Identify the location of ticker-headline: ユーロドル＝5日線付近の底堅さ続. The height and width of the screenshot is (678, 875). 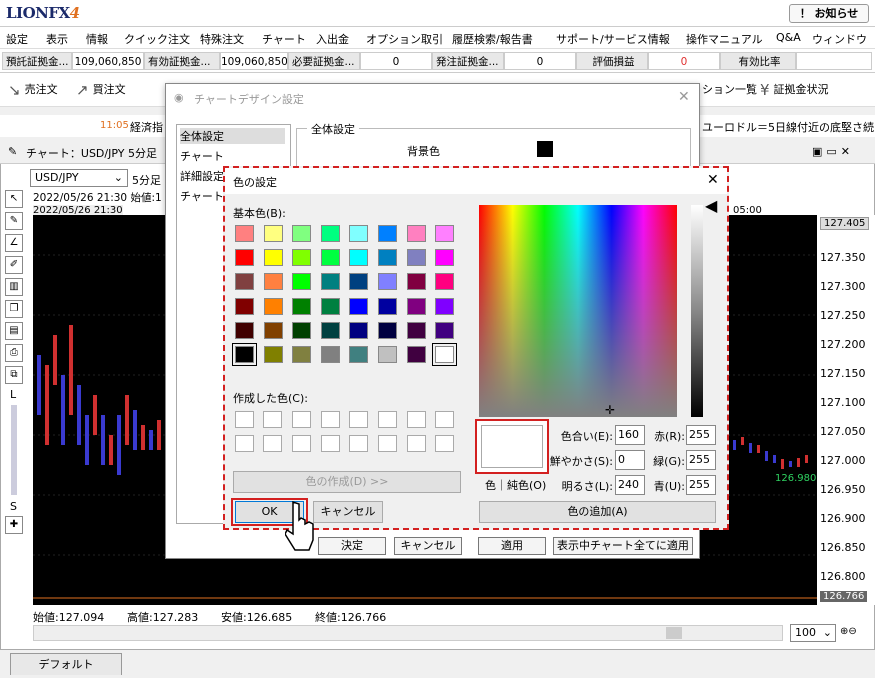
(788, 127).